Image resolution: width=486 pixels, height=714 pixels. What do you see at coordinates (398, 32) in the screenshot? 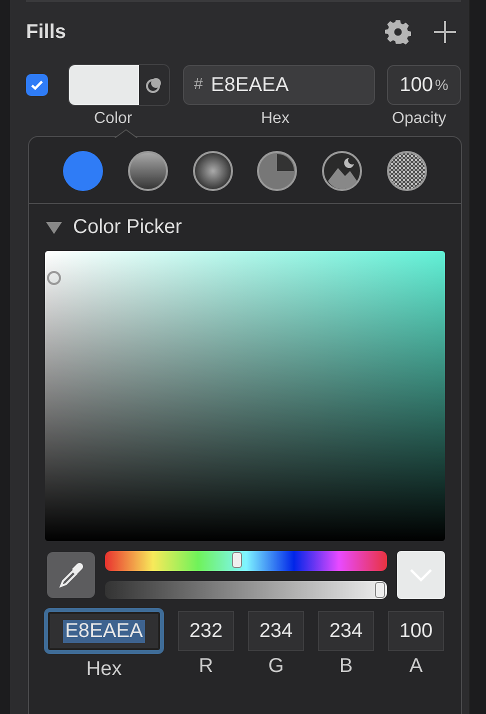
I see `settings-icon` at bounding box center [398, 32].